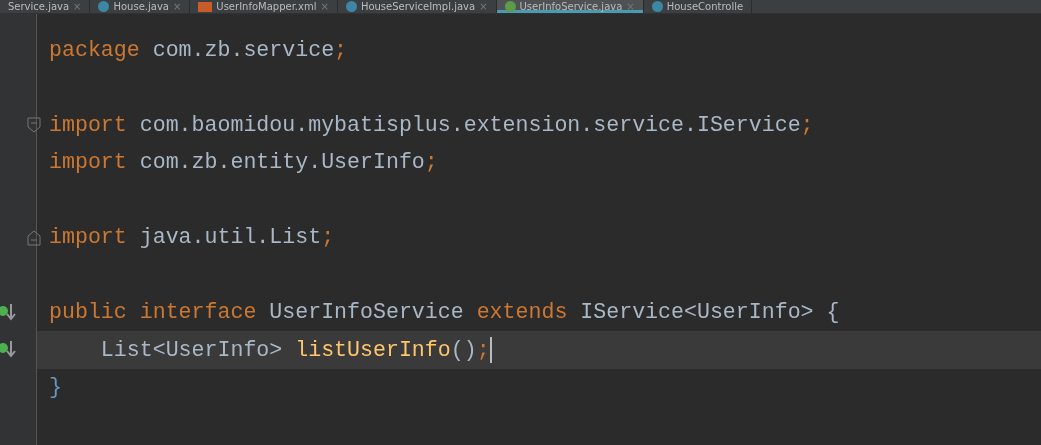  I want to click on code-line: public interface UserInfoService extends IService<UserInfo> {, so click(444, 312).